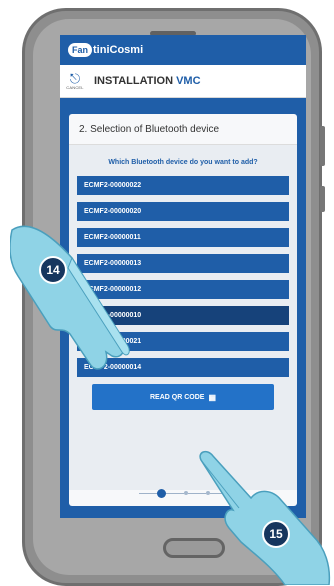 The height and width of the screenshot is (586, 334). I want to click on page-title-accent: VMC, so click(188, 81).